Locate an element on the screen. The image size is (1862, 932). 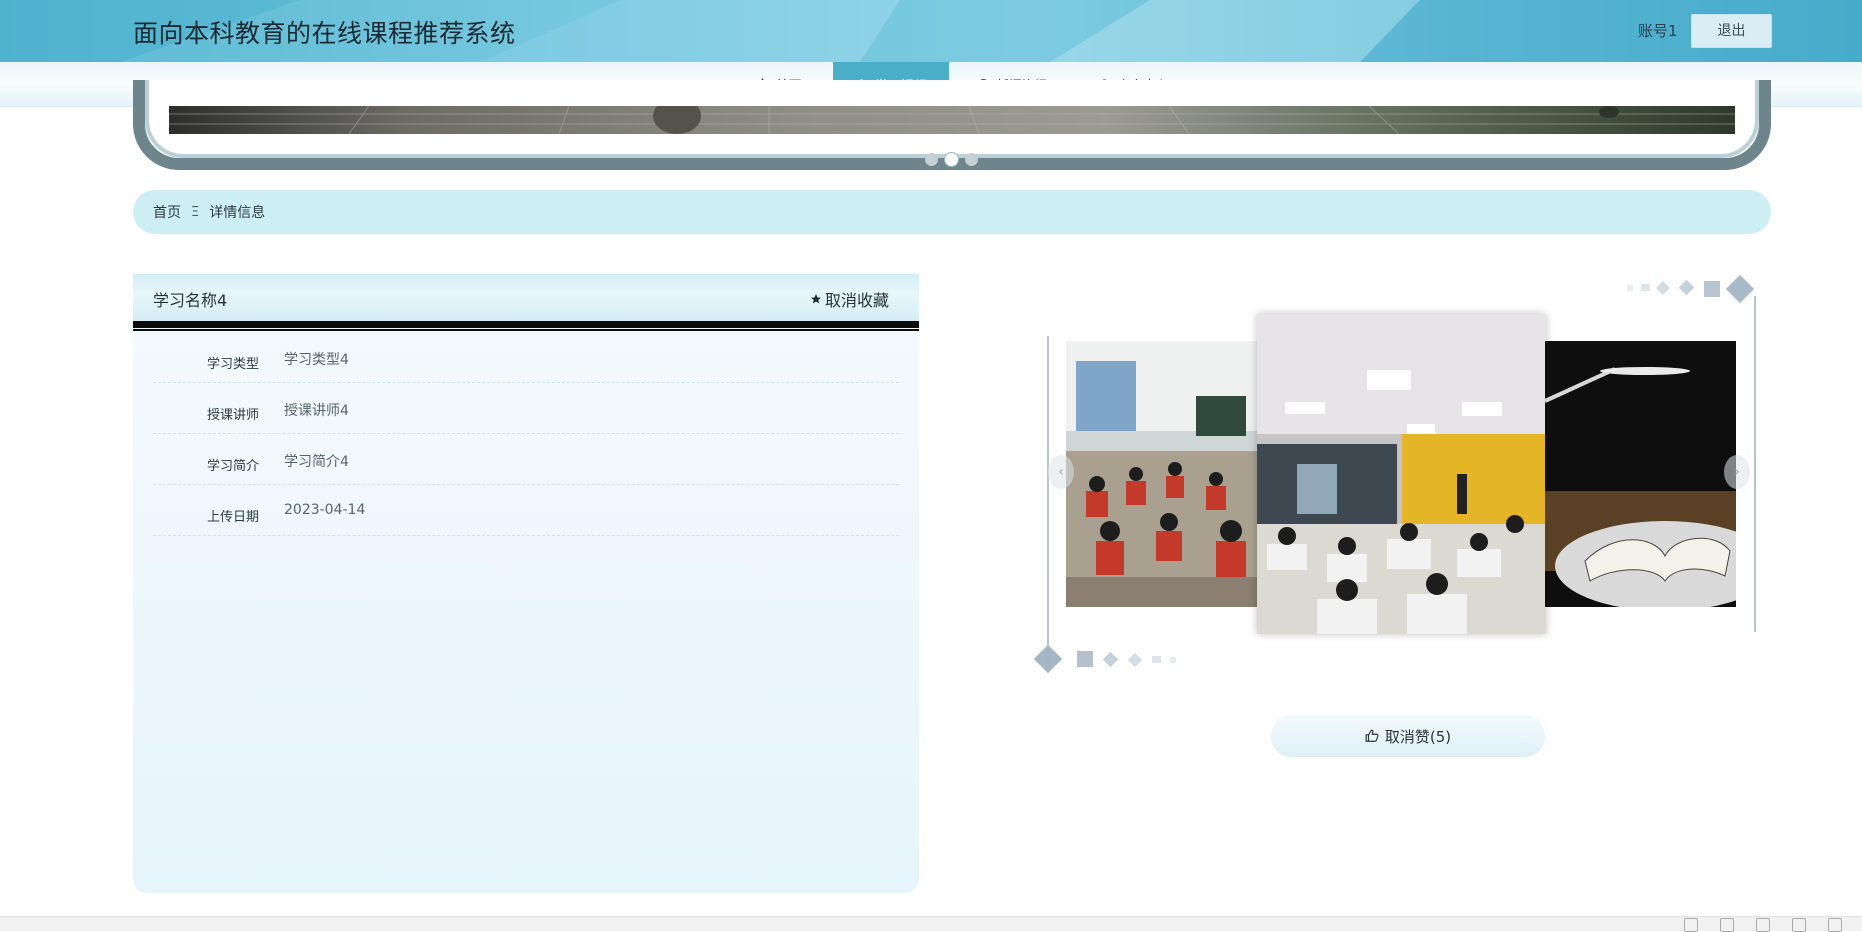
detail-value: 授课讲师4 is located at coordinates (316, 411).